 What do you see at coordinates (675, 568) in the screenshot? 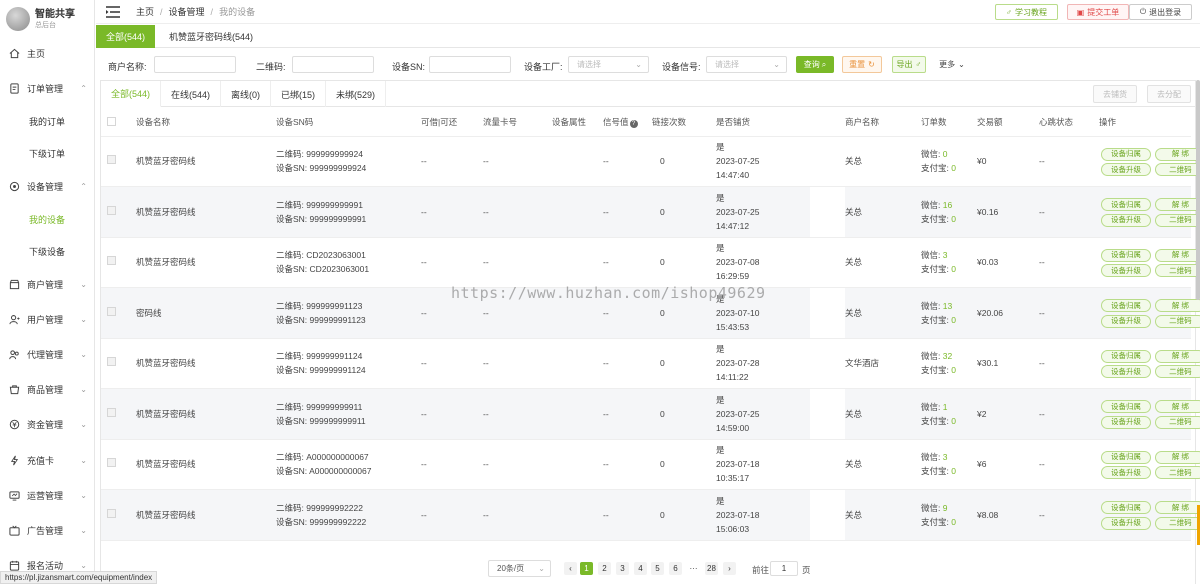
I see `page-button-6: 6` at bounding box center [675, 568].